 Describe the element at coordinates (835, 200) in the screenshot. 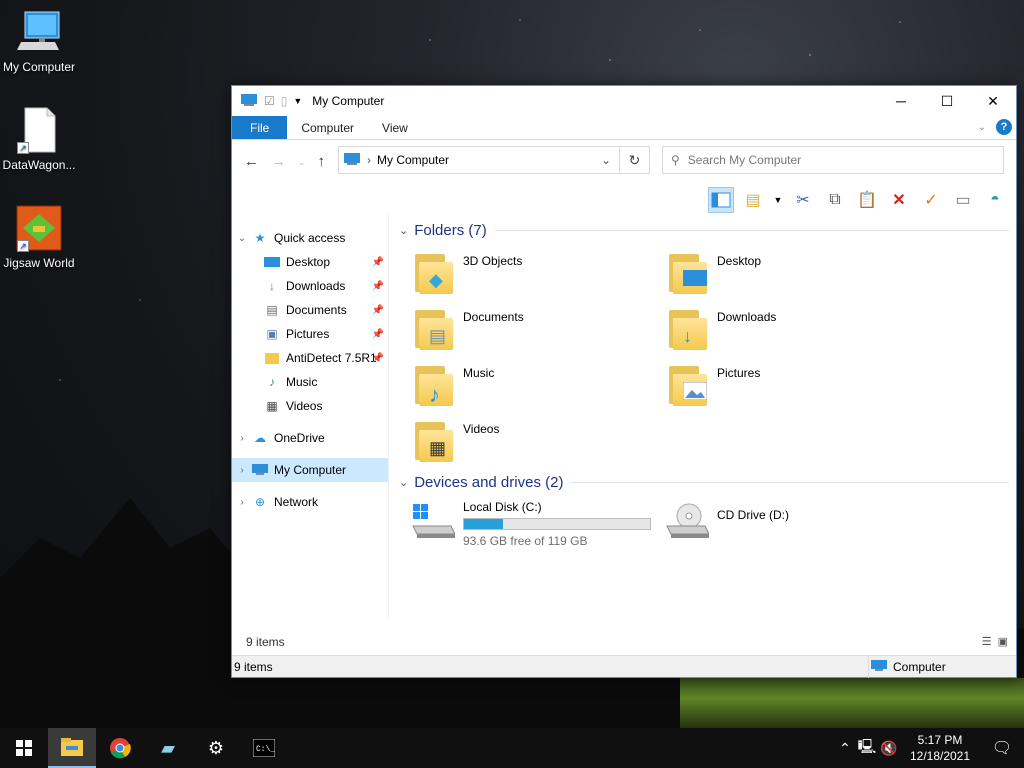

I see `copy-icon: ⧉` at that location.